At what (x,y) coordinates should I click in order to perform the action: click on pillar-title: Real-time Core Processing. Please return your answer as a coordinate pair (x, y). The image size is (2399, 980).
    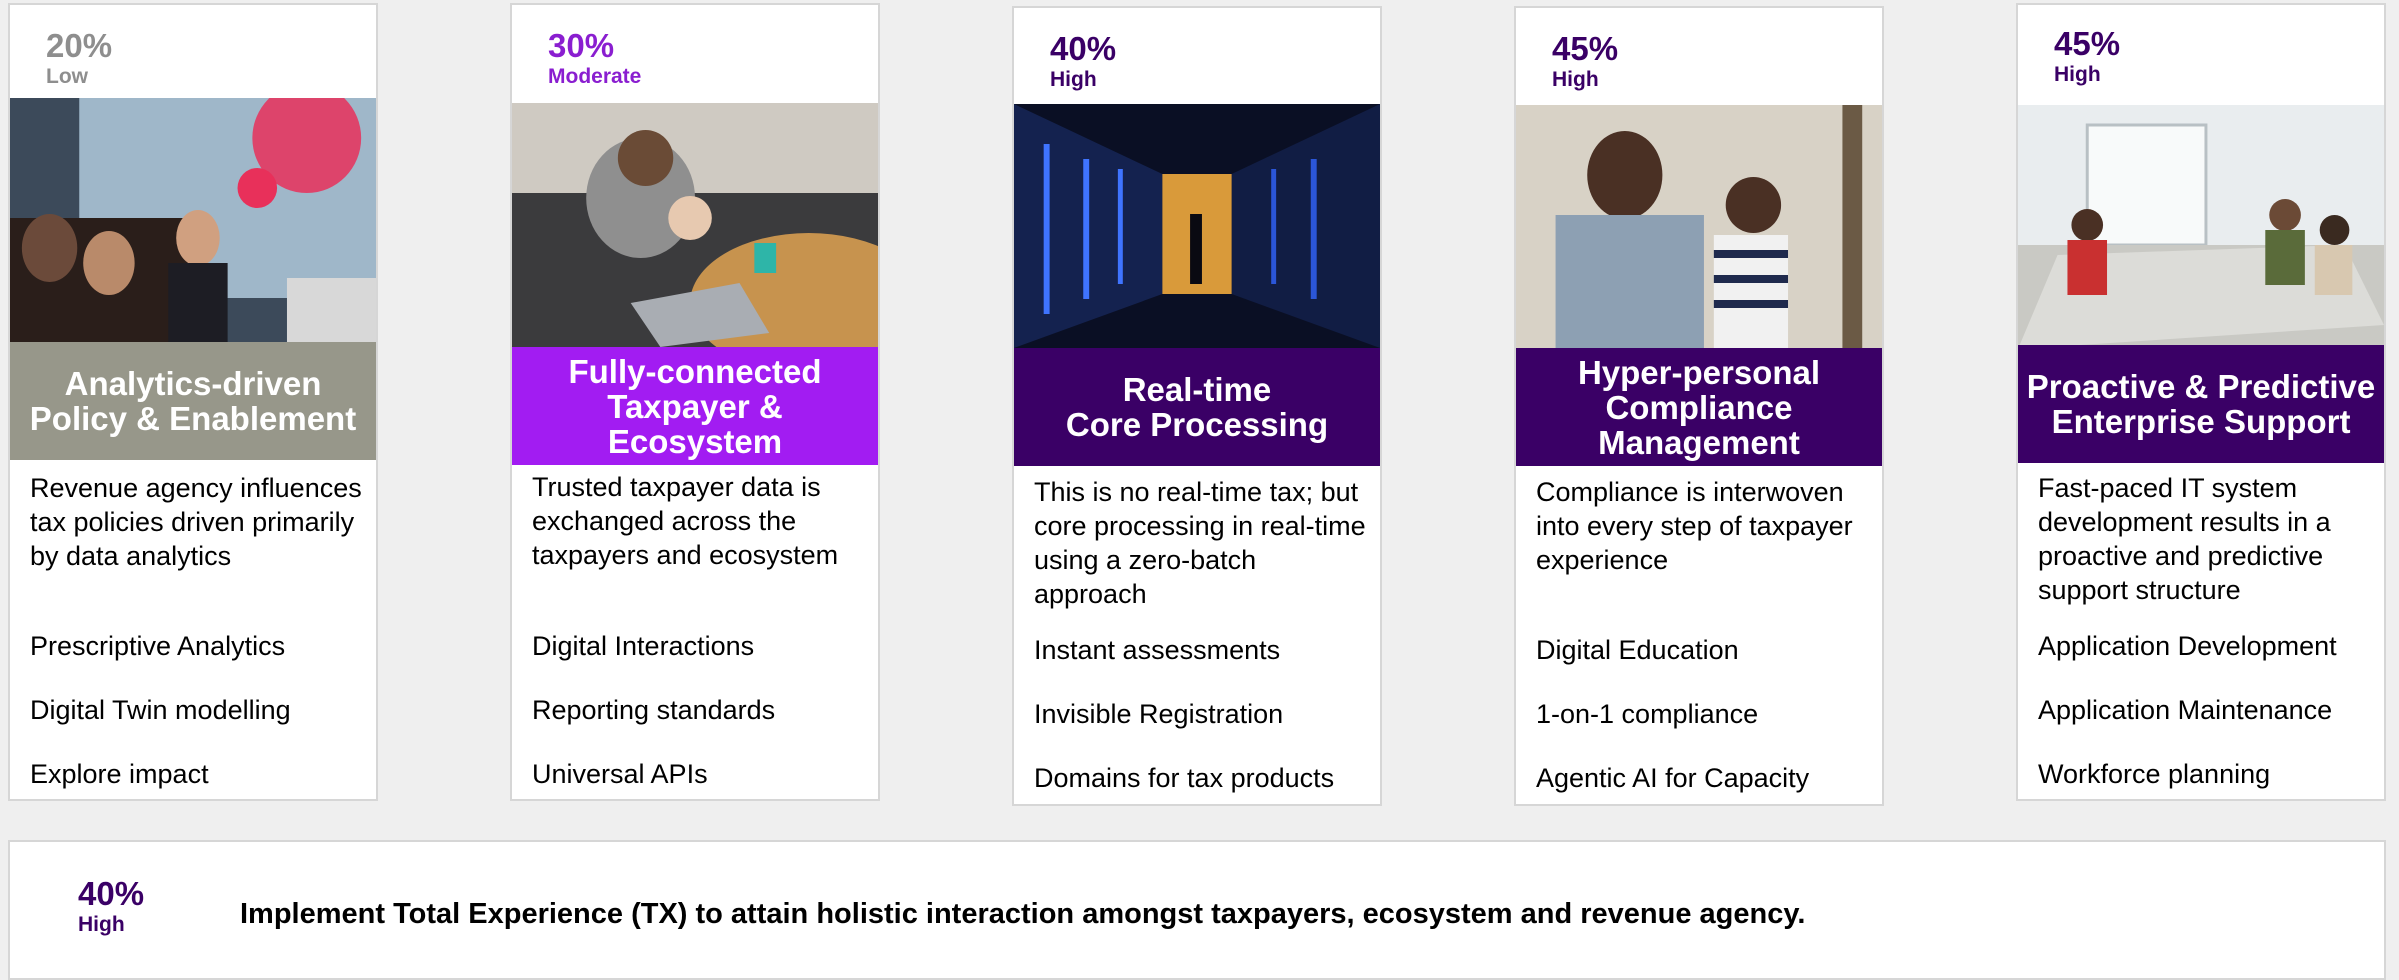
    Looking at the image, I should click on (1197, 407).